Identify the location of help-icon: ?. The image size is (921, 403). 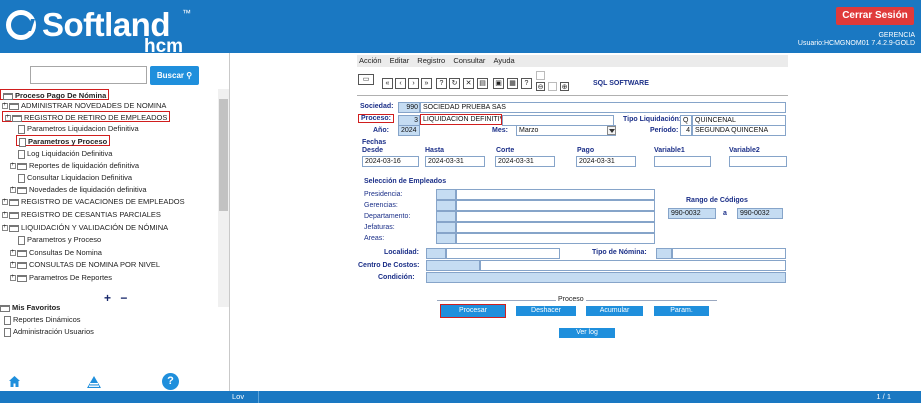
(170, 381).